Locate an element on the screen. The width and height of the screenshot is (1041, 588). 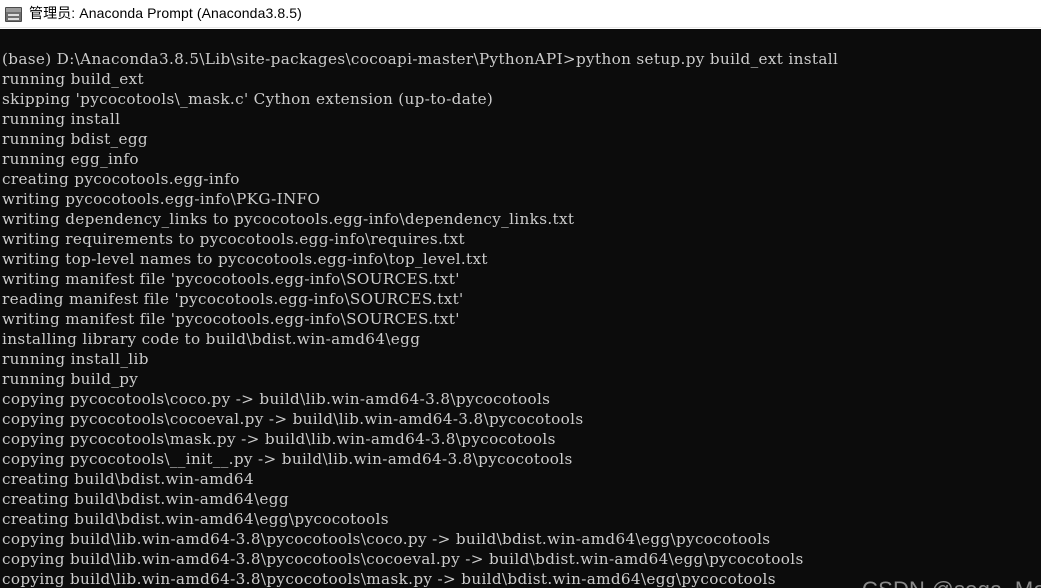
console-output-line: running build_py is located at coordinates (70, 379).